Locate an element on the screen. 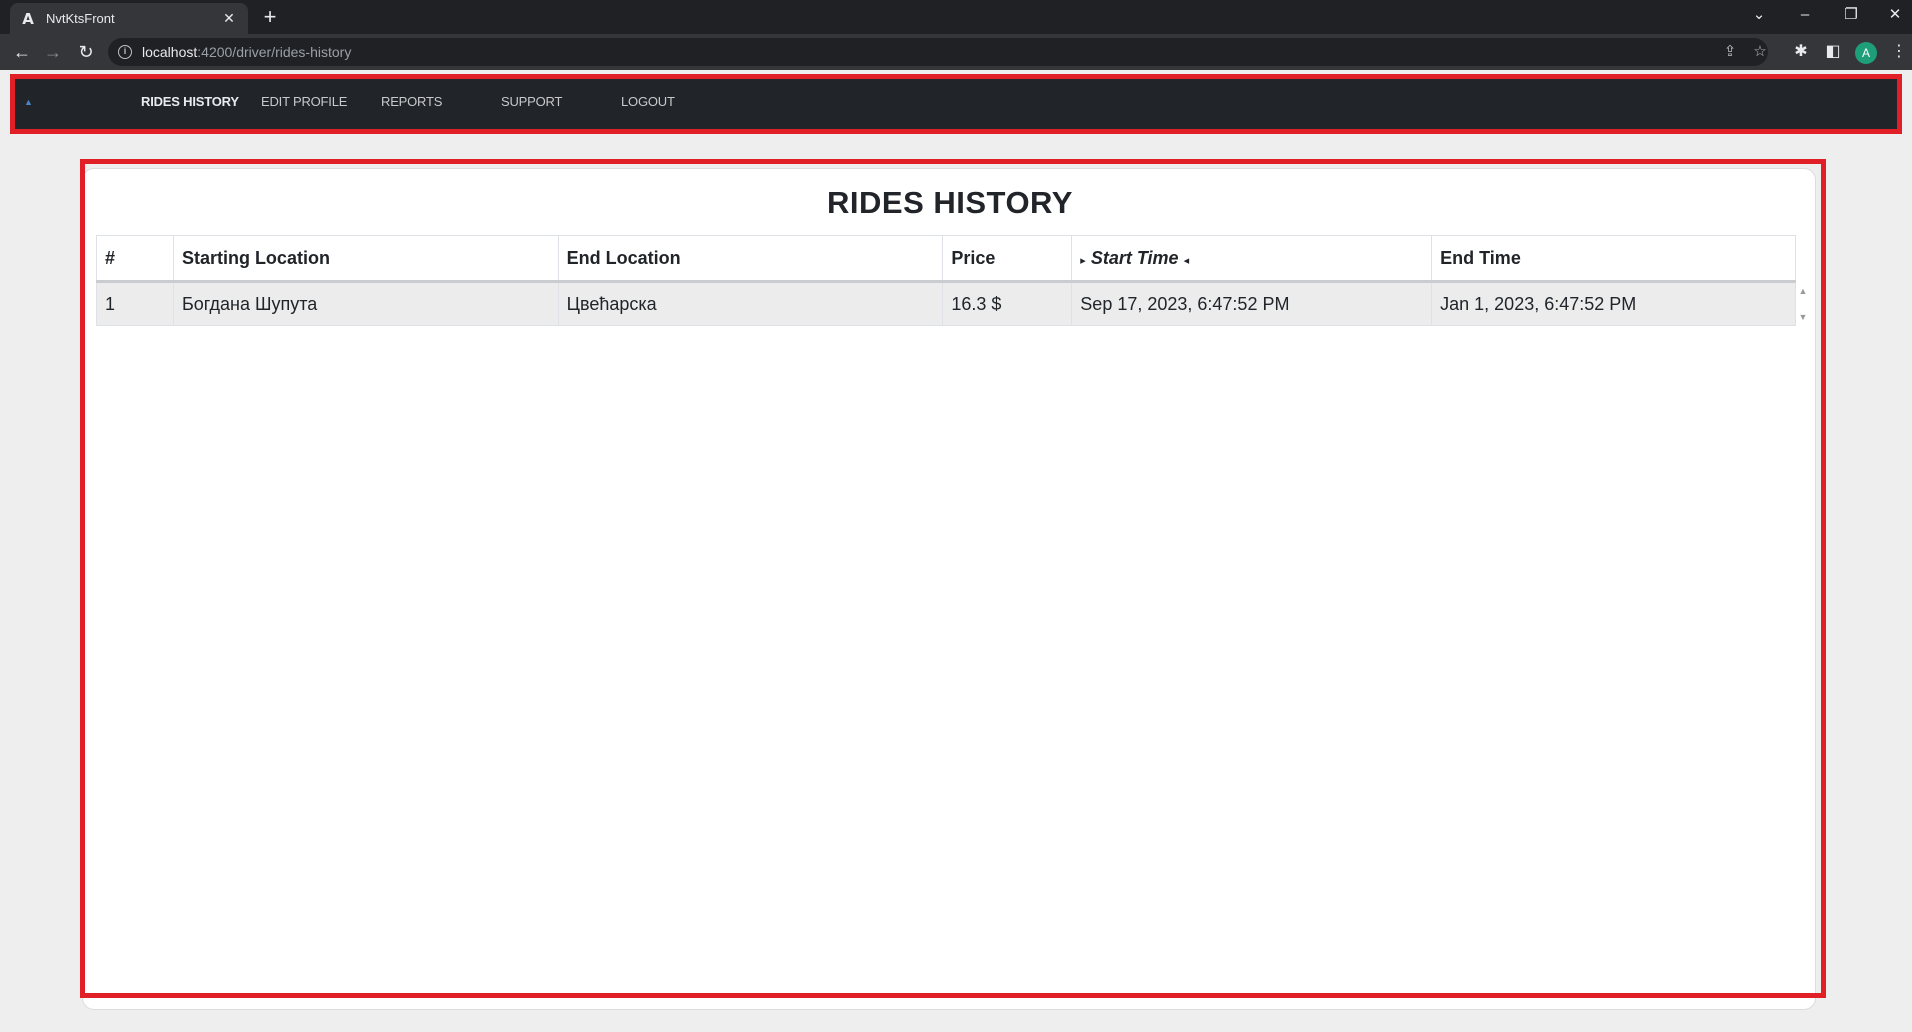  start-time-header-label: Start Time is located at coordinates (1134, 257).